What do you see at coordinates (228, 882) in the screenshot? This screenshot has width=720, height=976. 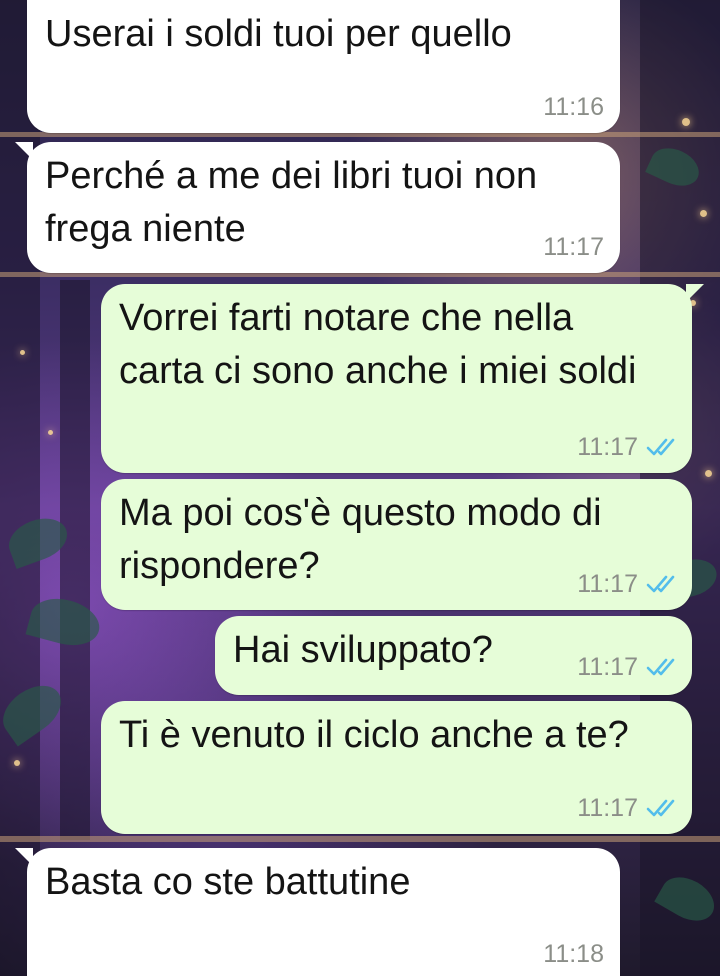 I see `message-text: Basta co ste battutine` at bounding box center [228, 882].